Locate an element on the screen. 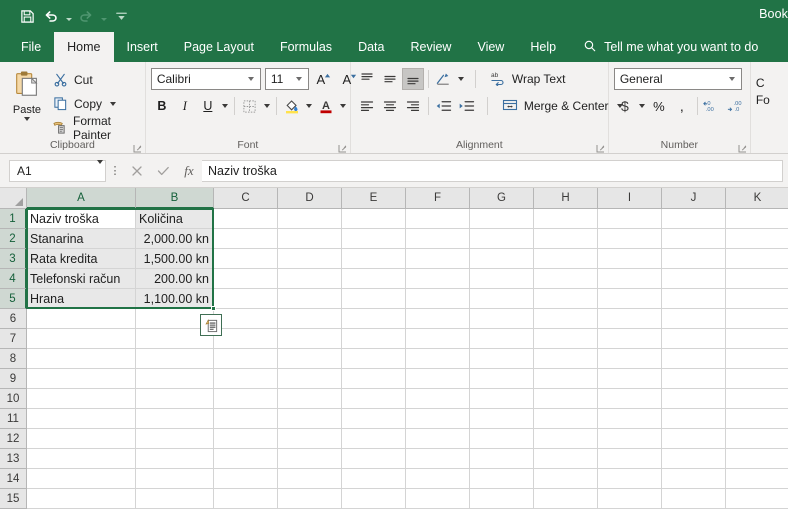 Image resolution: width=788 pixels, height=521 pixels. font-dialog-launcher-icon is located at coordinates (342, 147).